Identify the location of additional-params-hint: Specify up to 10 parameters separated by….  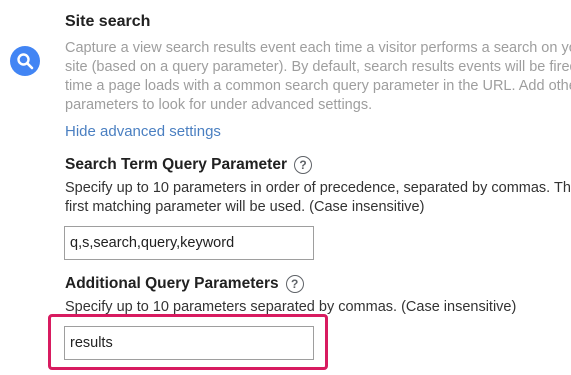
(318, 307).